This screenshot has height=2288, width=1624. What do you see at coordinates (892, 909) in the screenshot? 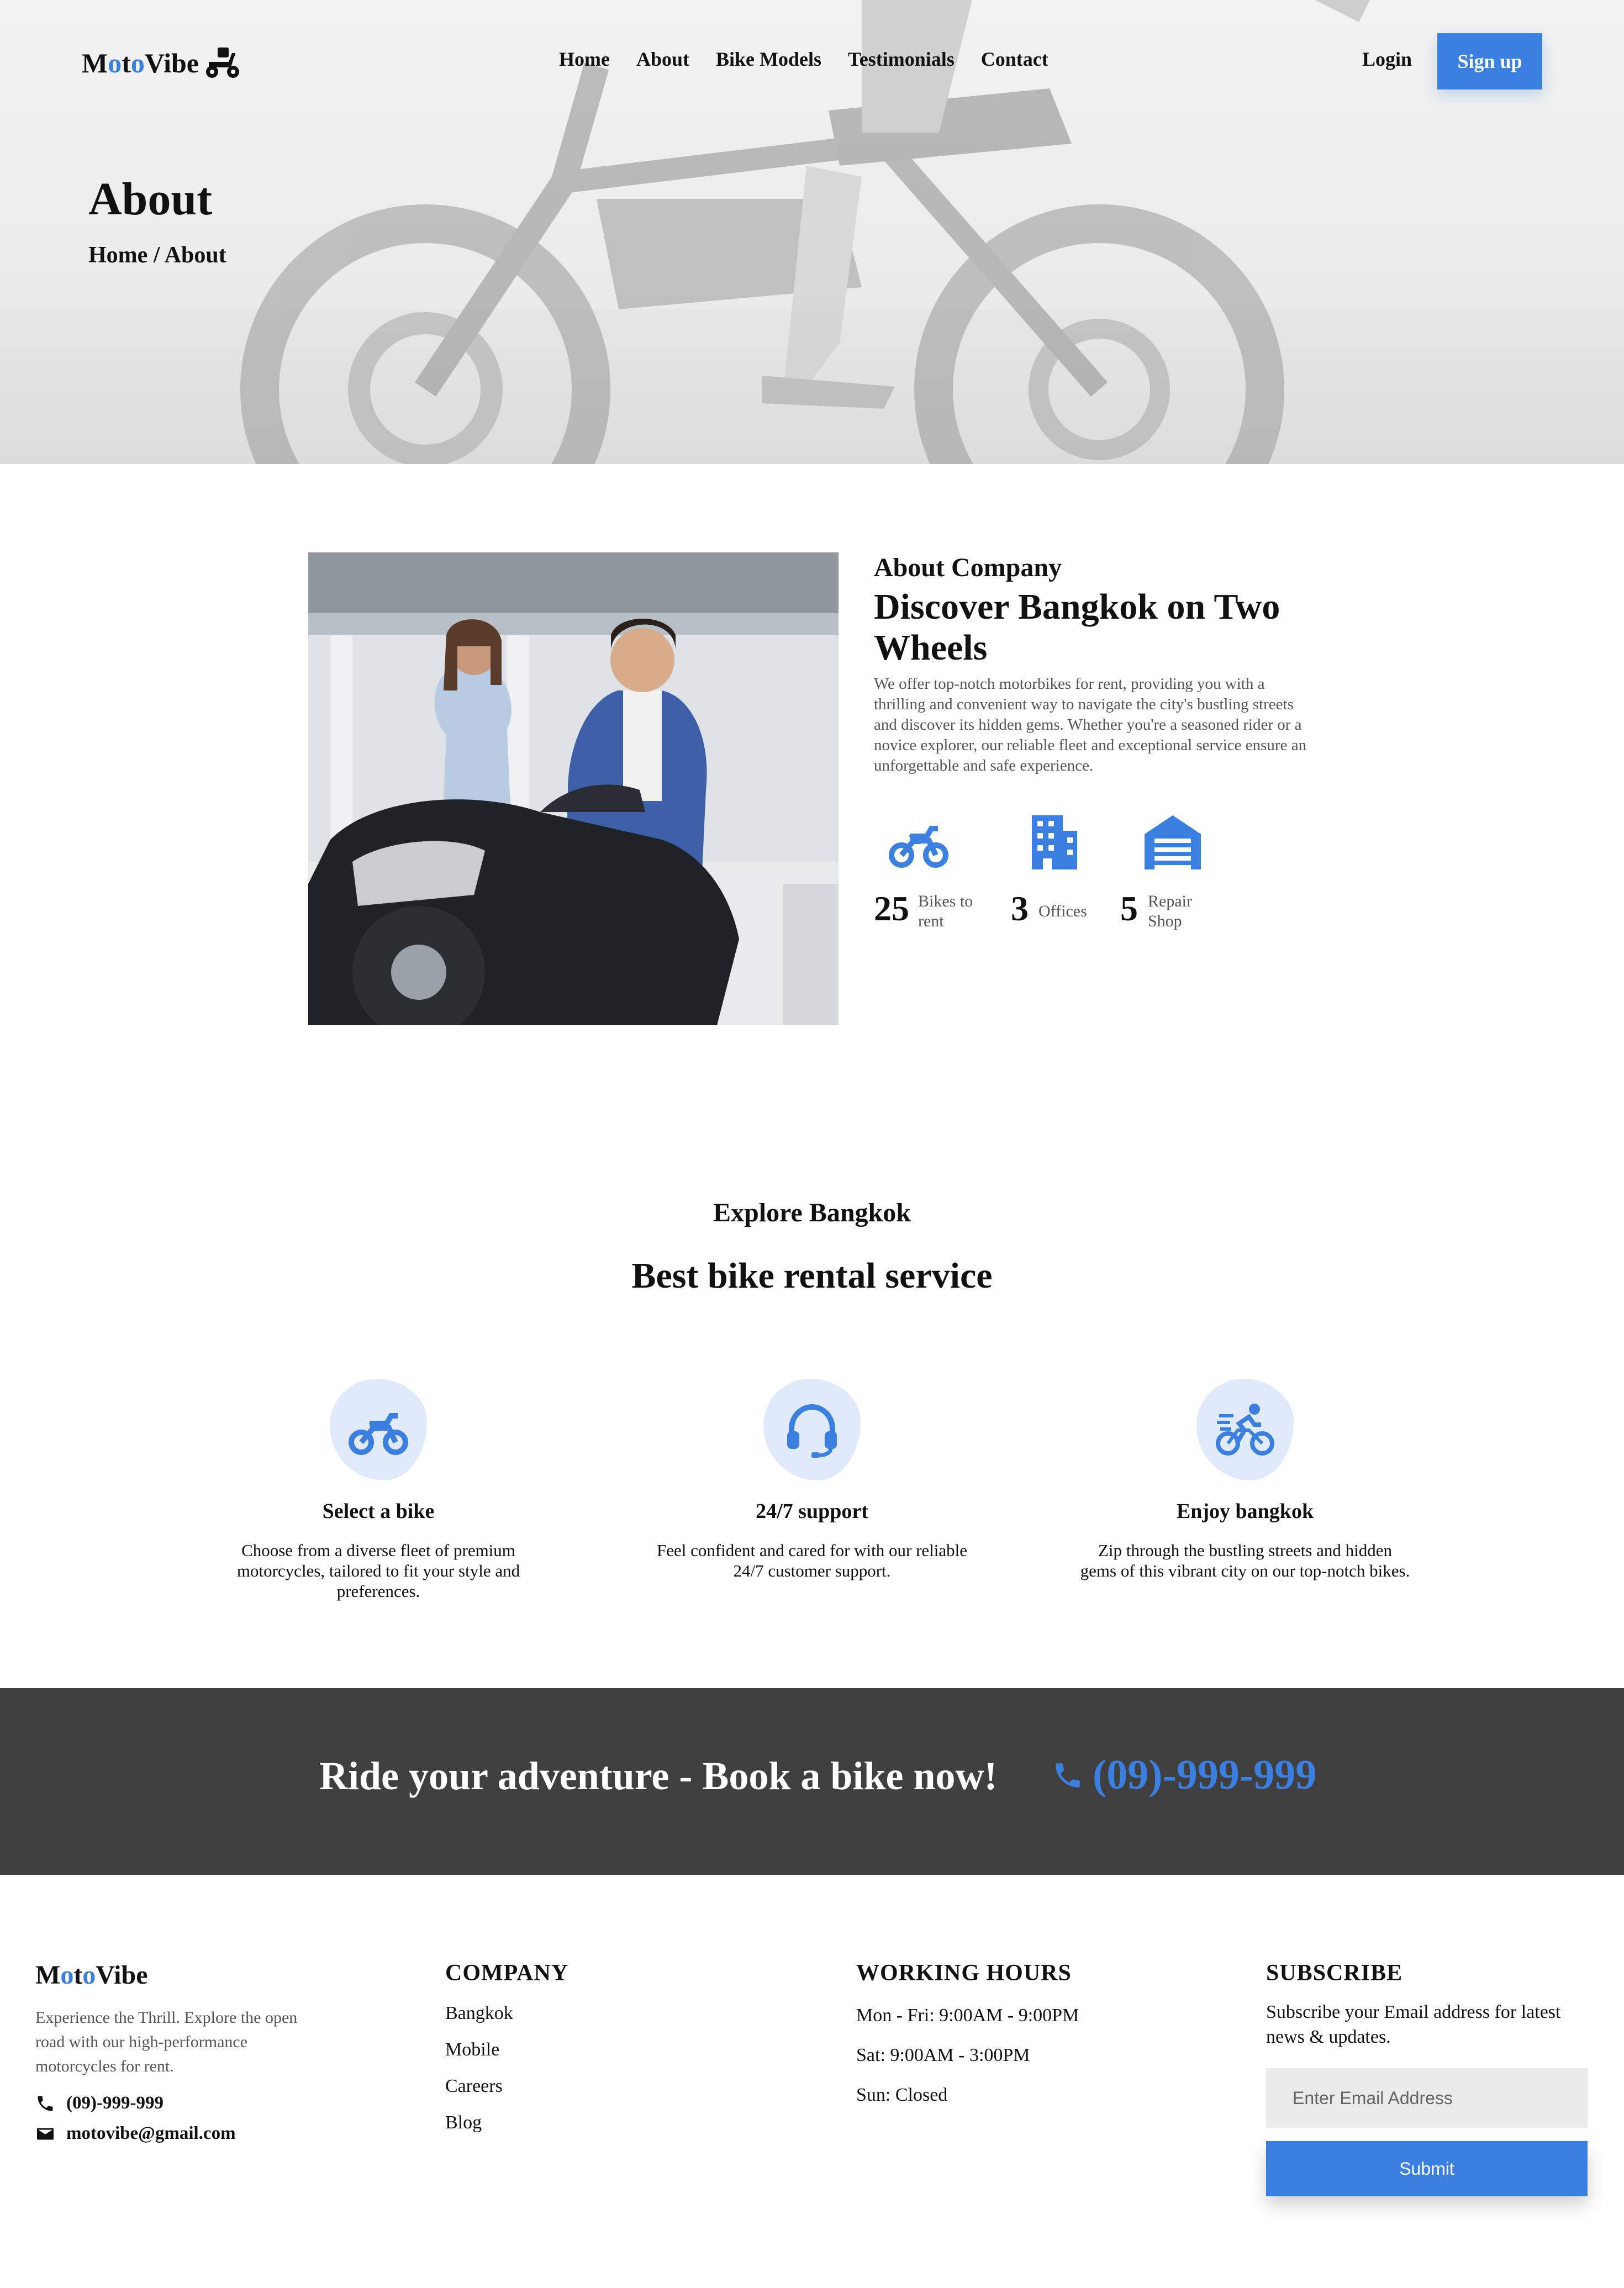
I see `stat-bikes-value: 25` at bounding box center [892, 909].